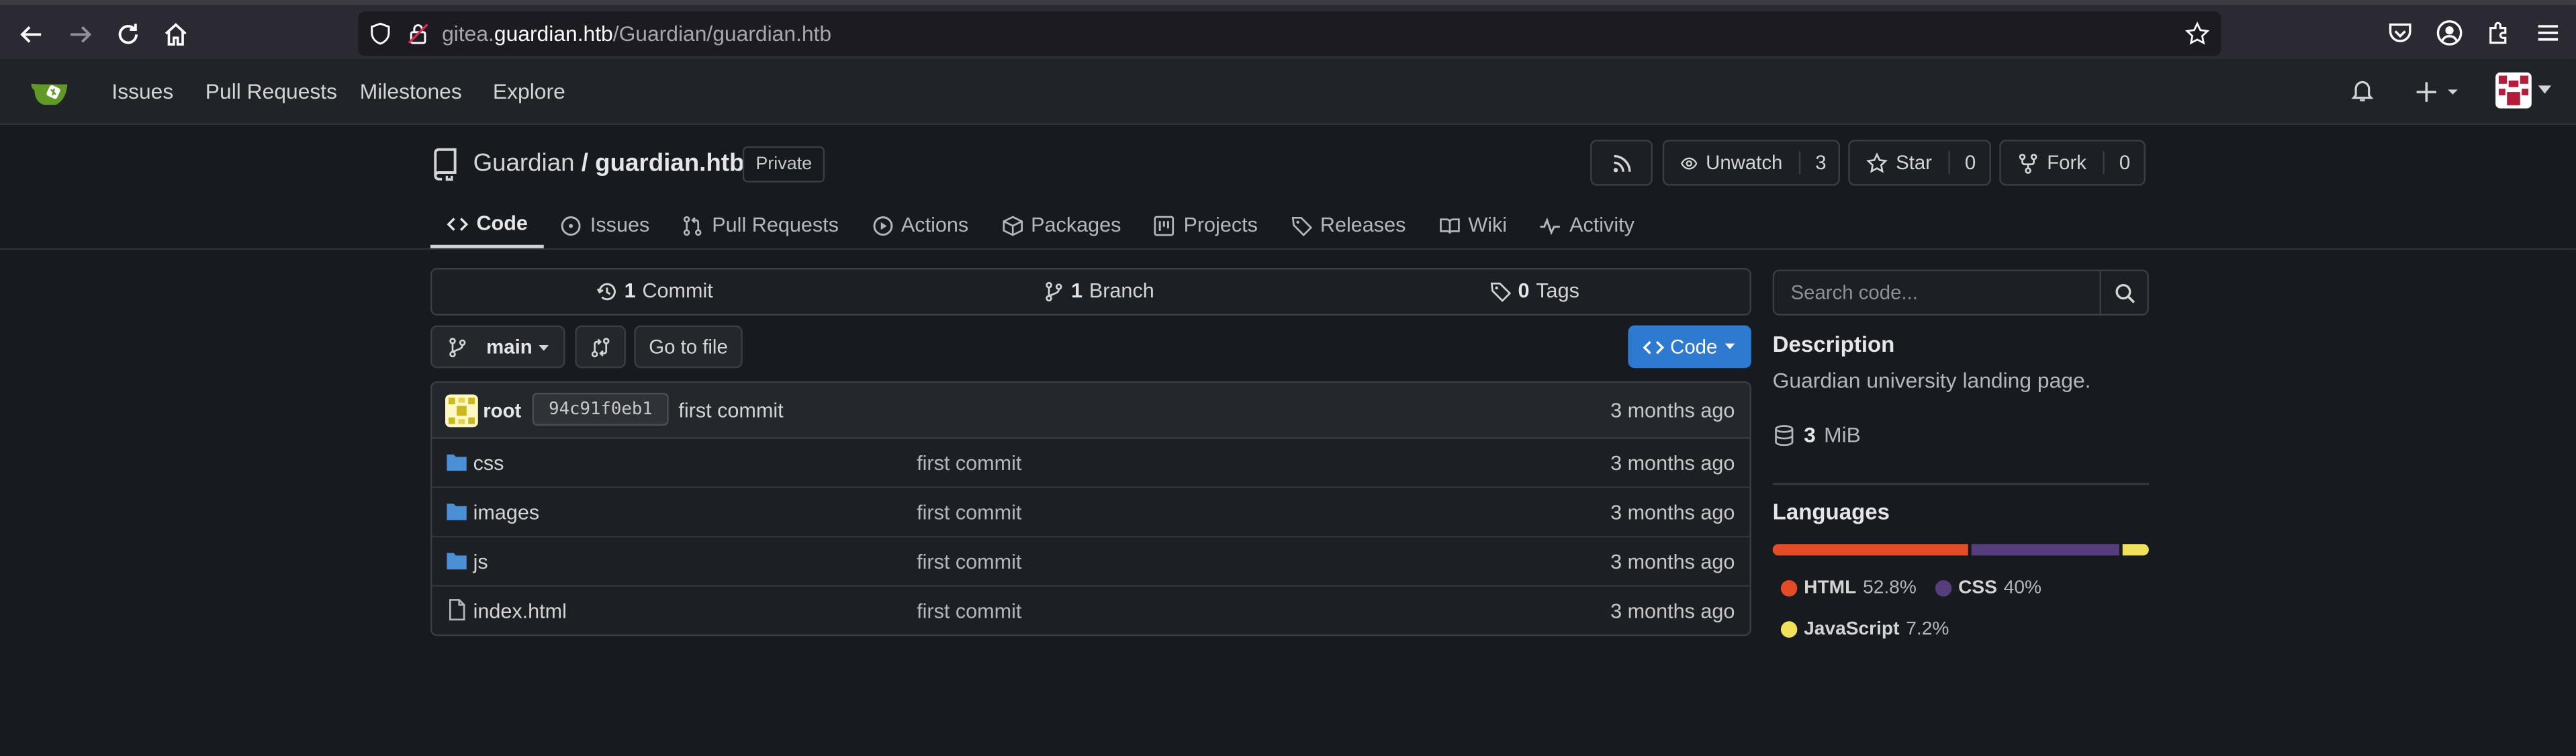 This screenshot has width=2576, height=756. I want to click on code-button-label: Code, so click(1694, 347).